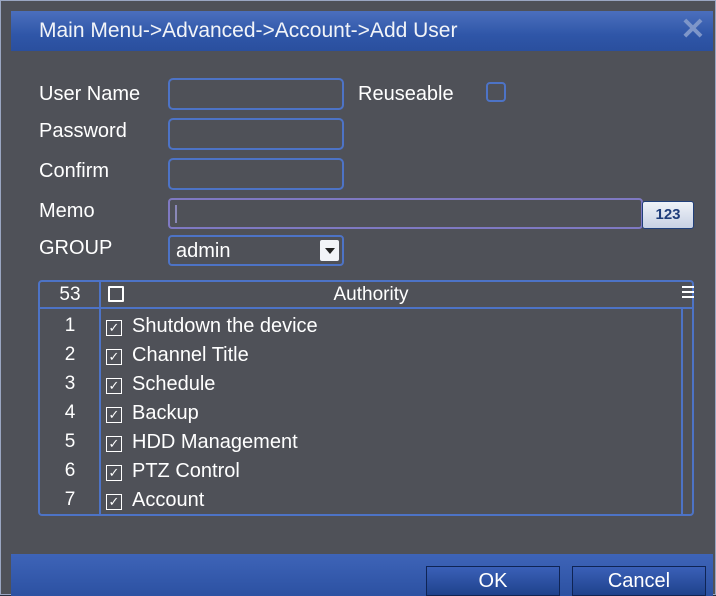 This screenshot has height=596, width=716. I want to click on table-row: 1 ✓ Shutdown the device, so click(360, 326).